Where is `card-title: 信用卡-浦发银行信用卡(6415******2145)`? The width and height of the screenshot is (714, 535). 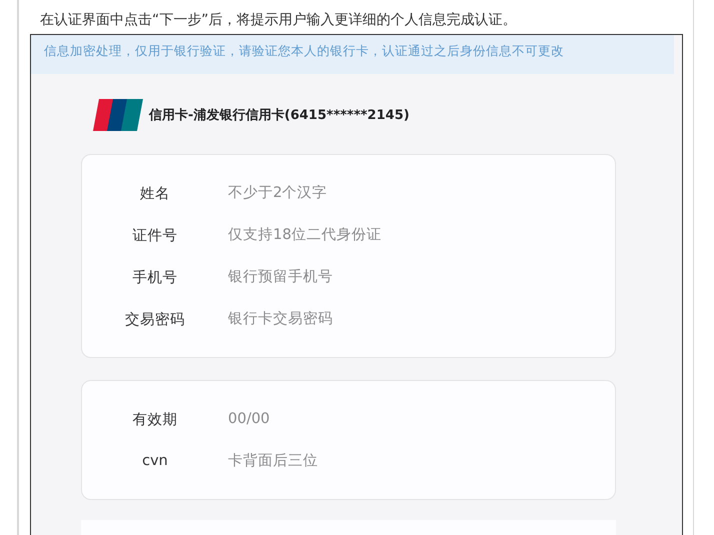 card-title: 信用卡-浦发银行信用卡(6415******2145) is located at coordinates (279, 115).